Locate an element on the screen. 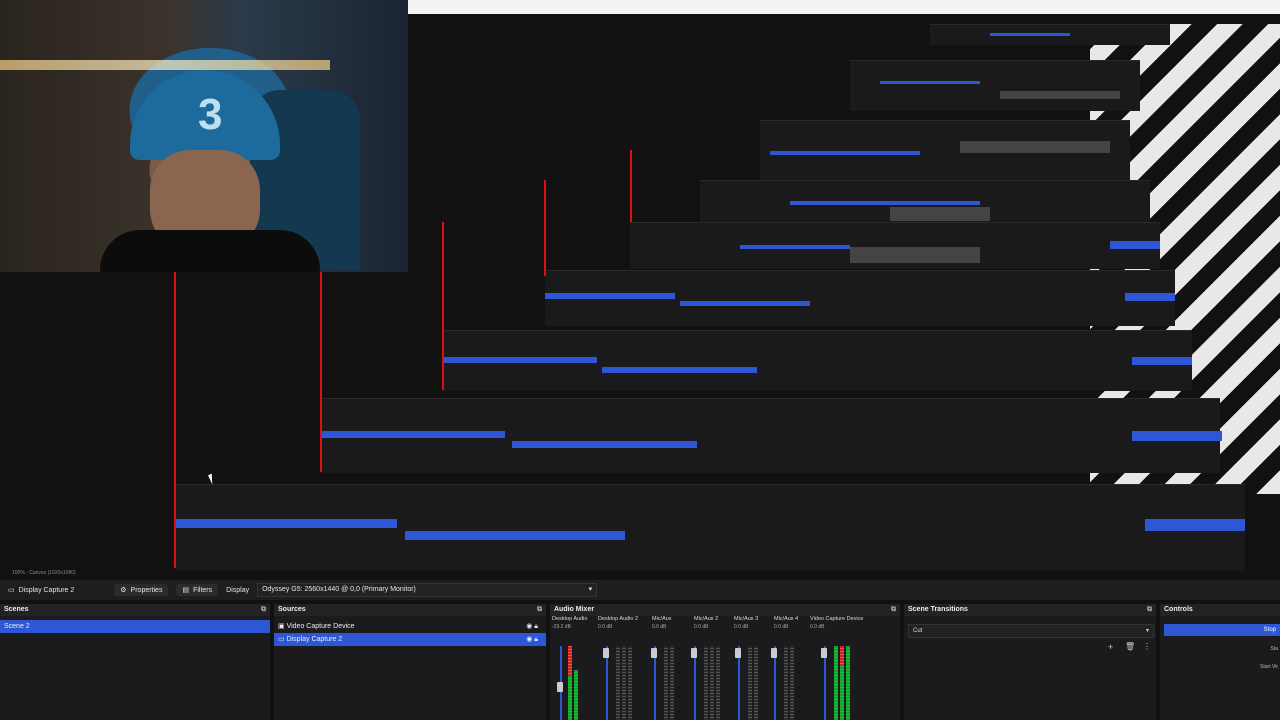 Image resolution: width=1280 pixels, height=720 pixels. transition-select: Cut ▾ is located at coordinates (1031, 631).